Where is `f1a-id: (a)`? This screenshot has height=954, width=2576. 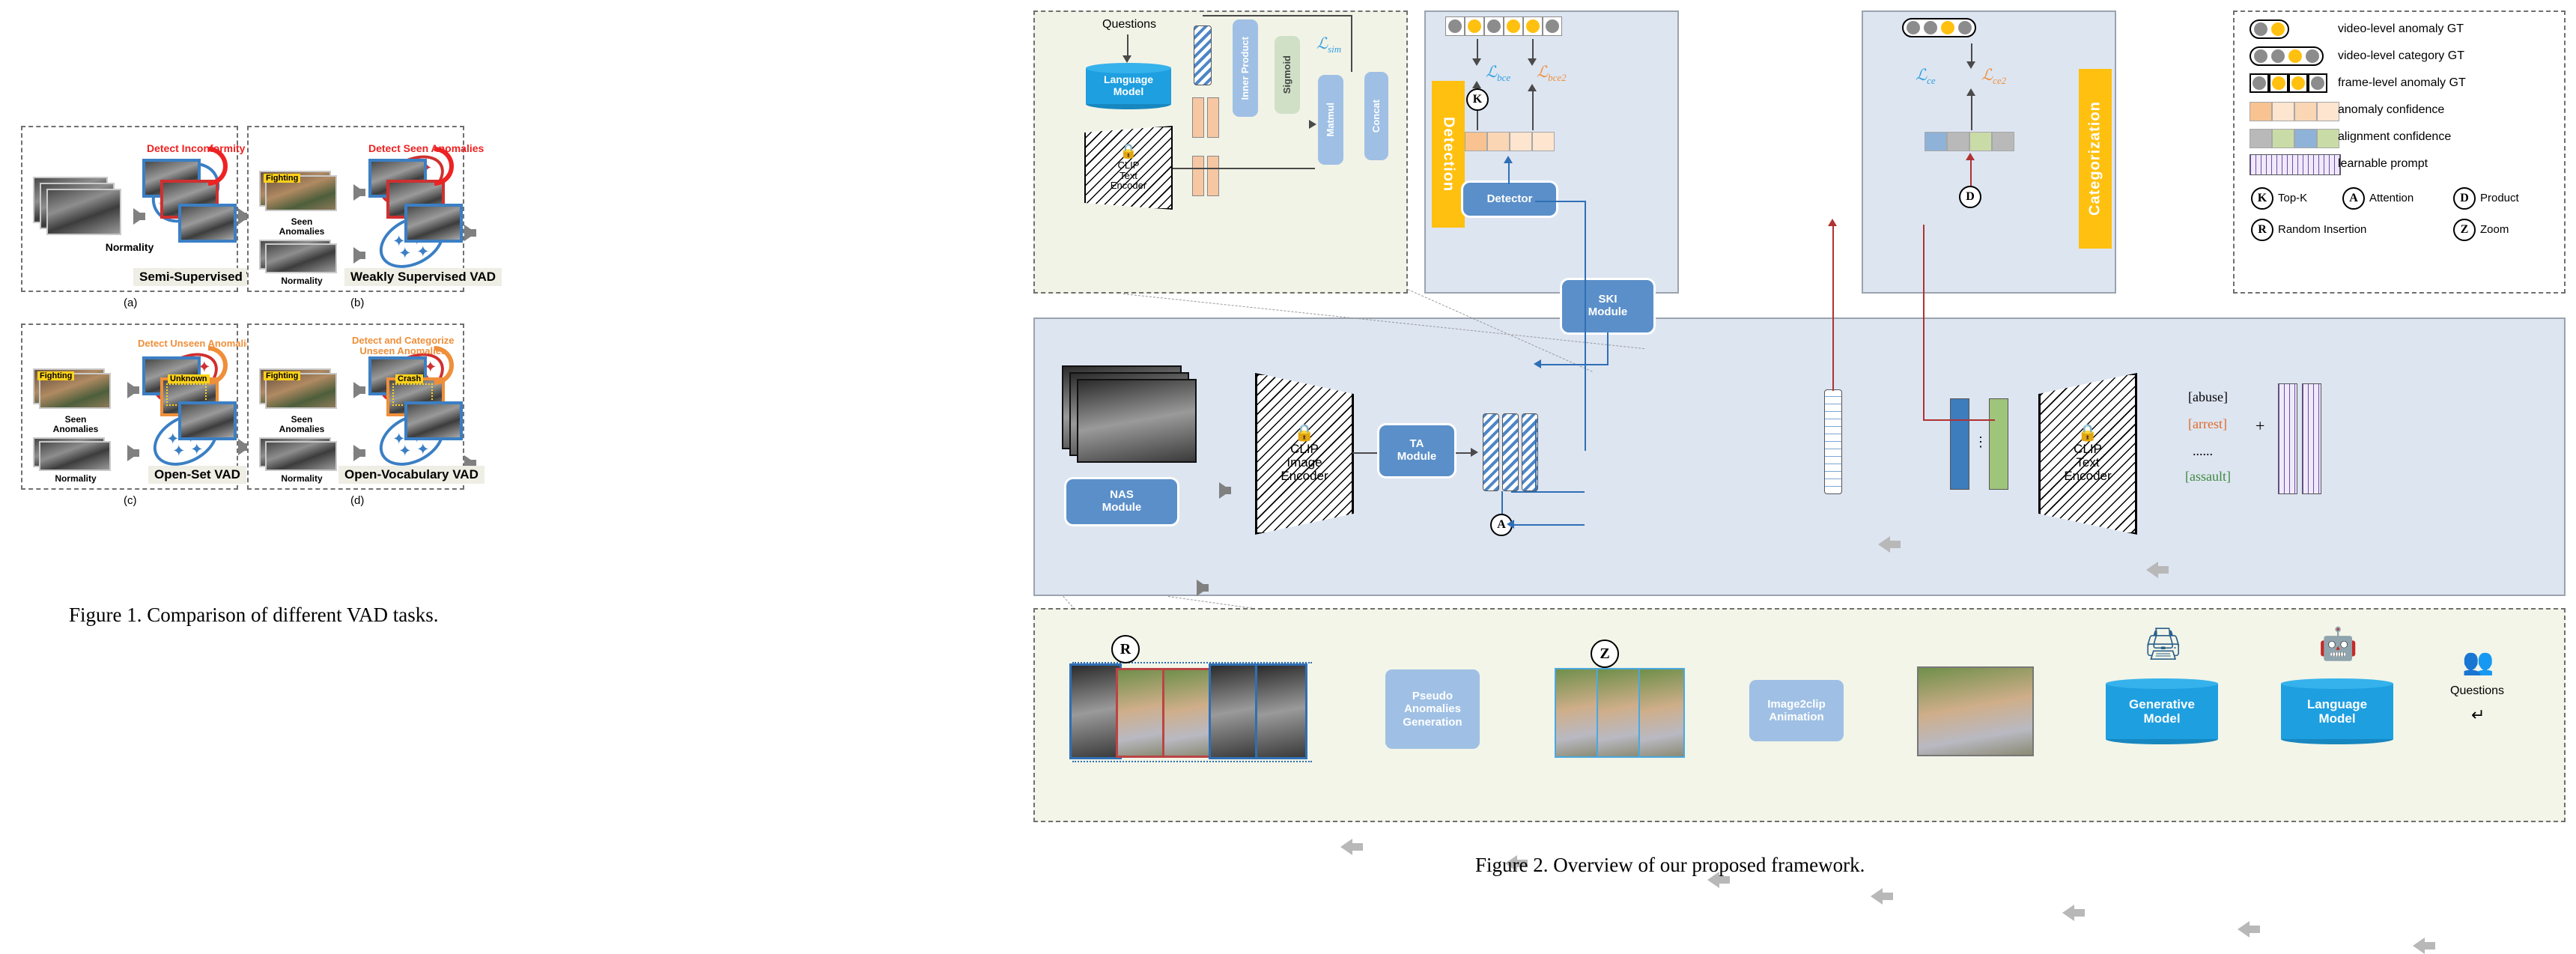
f1a-id: (a) is located at coordinates (131, 303).